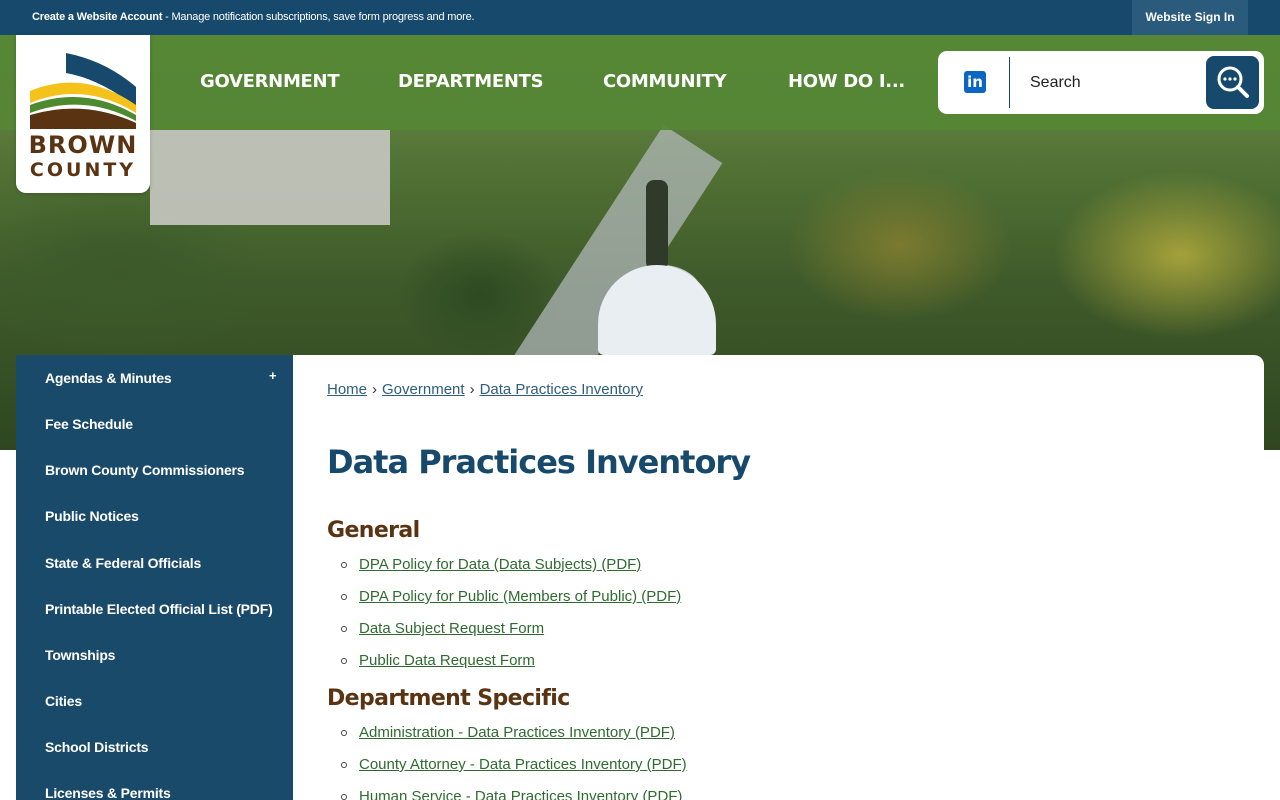  What do you see at coordinates (423, 389) in the screenshot?
I see `breadcrumb-government: Government` at bounding box center [423, 389].